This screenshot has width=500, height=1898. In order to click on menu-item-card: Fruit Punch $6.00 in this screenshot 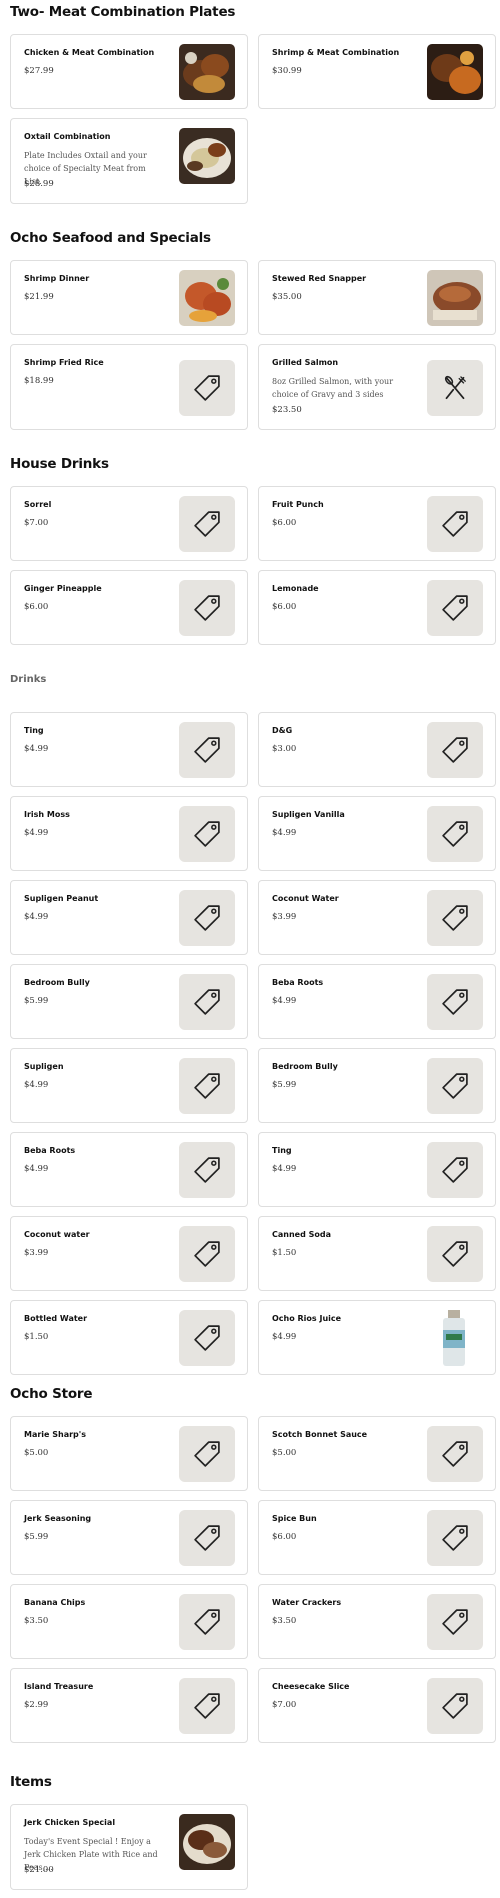, I will do `click(377, 523)`.